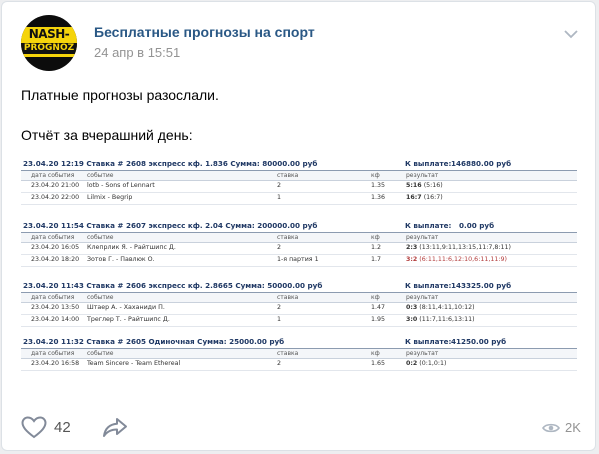 This screenshot has height=454, width=599. What do you see at coordinates (378, 197) in the screenshot?
I see `cell-odds: 1.36` at bounding box center [378, 197].